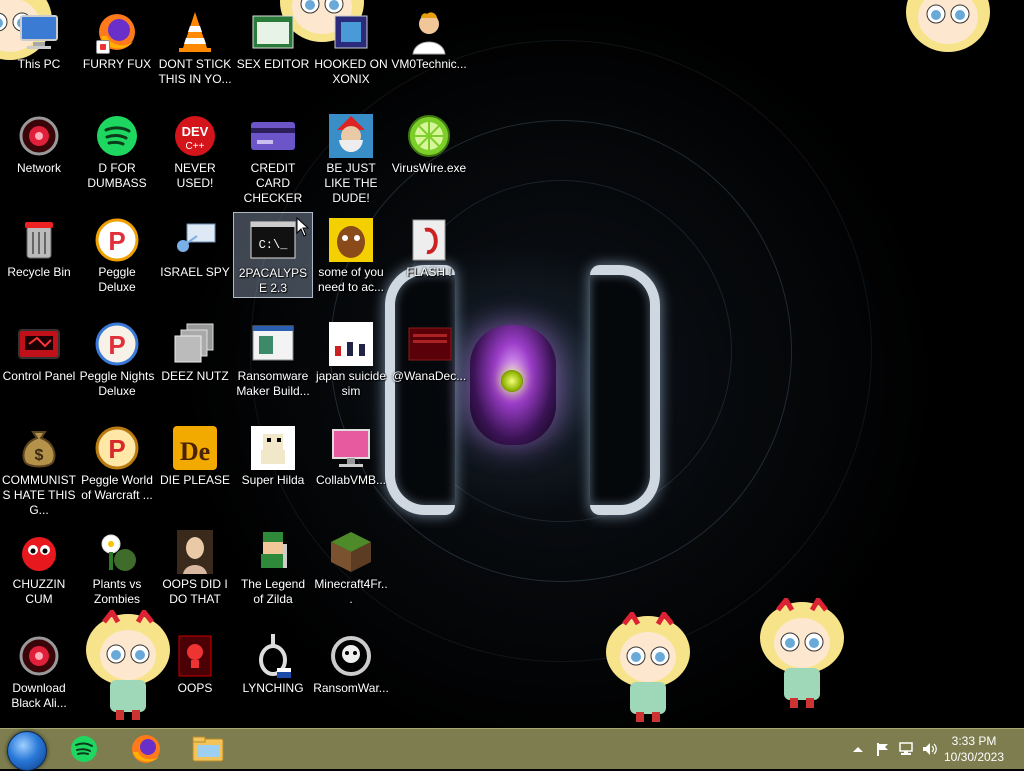 The image size is (1024, 771). I want to click on plants-vs-zombies-icon, so click(118, 552).